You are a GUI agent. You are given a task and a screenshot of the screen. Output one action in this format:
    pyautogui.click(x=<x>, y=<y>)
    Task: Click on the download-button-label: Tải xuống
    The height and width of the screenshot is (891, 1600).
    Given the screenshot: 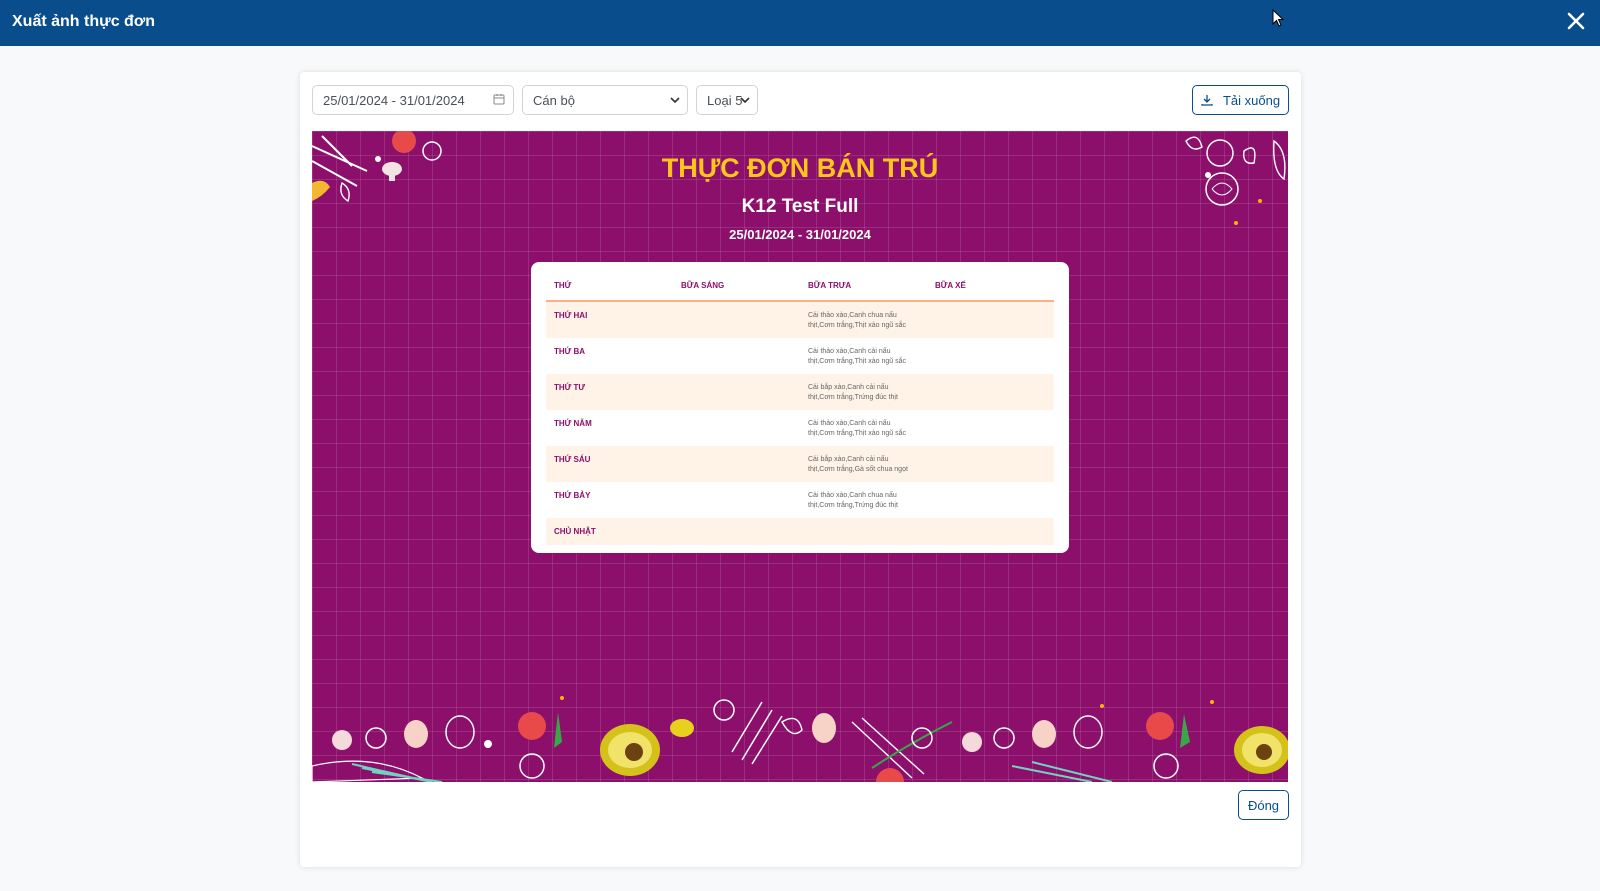 What is the action you would take?
    pyautogui.click(x=1251, y=100)
    